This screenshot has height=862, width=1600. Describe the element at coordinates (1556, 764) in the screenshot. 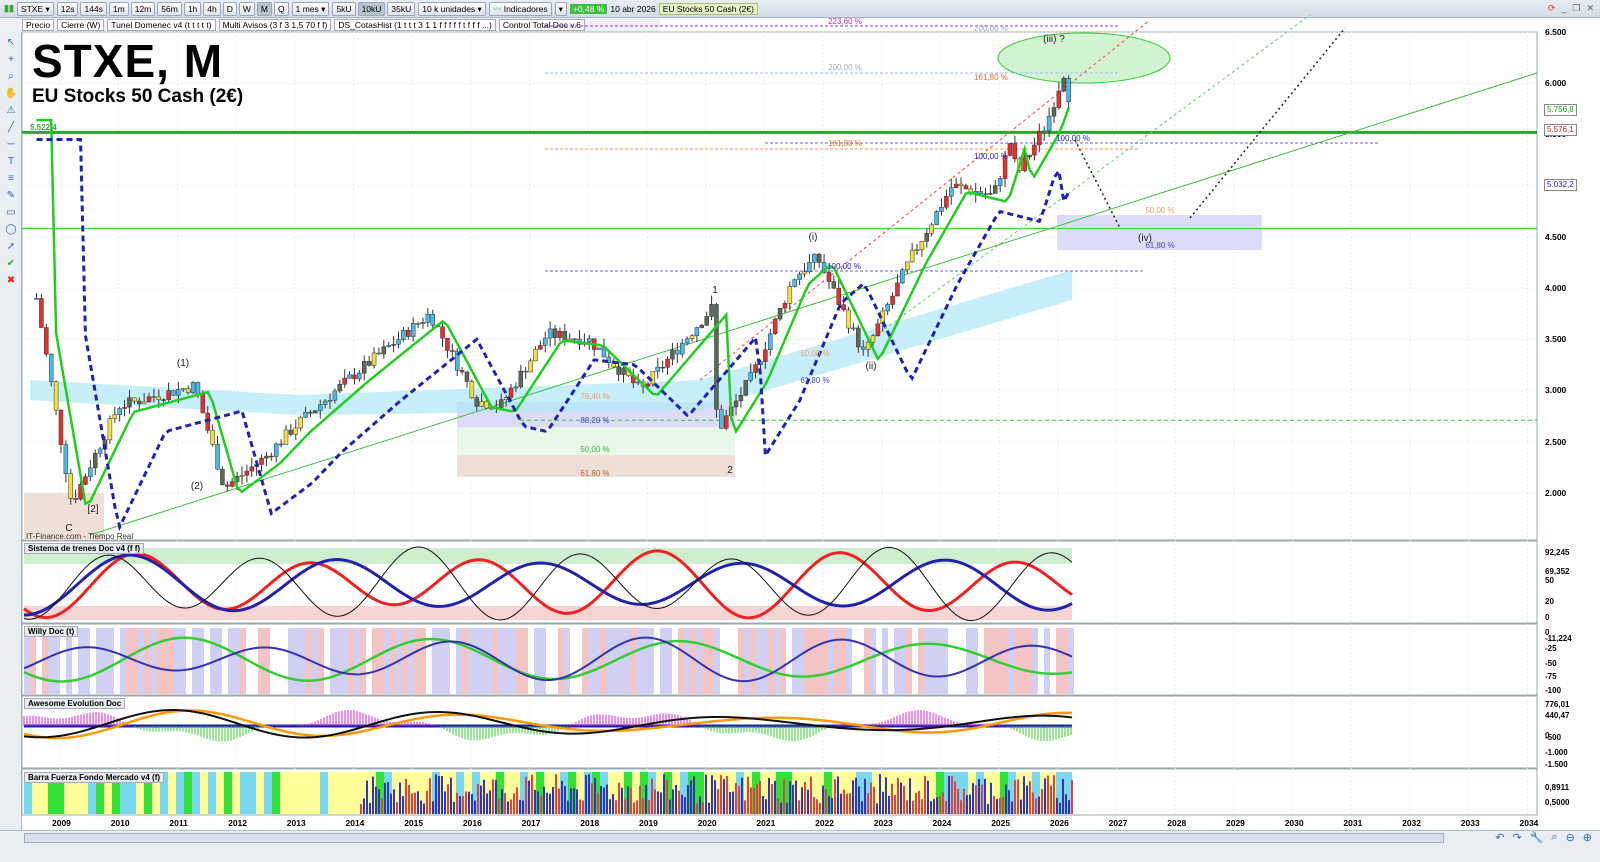

I see `panel-axis-label: -1.500` at that location.